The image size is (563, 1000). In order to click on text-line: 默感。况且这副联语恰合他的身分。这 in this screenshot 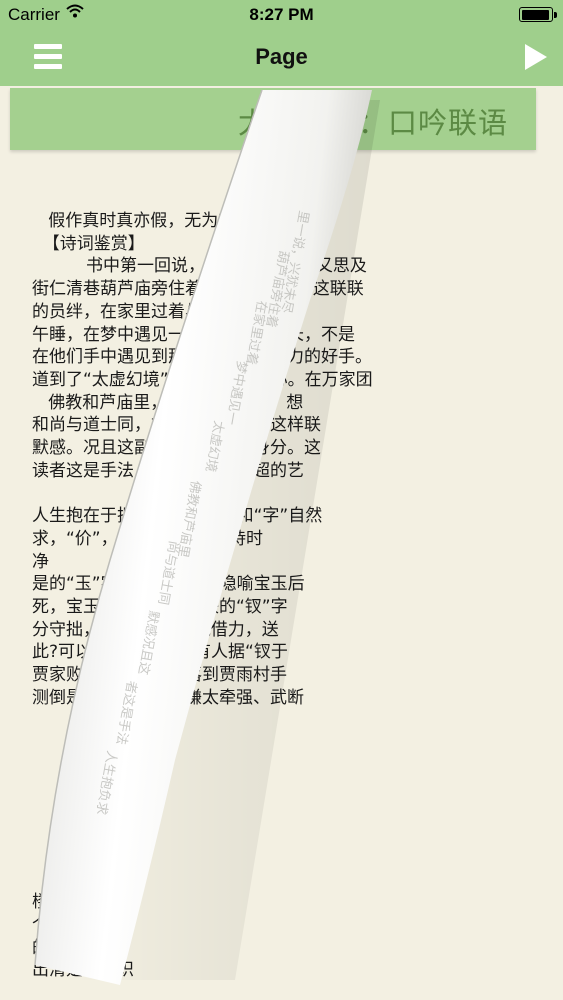, I will do `click(176, 448)`.